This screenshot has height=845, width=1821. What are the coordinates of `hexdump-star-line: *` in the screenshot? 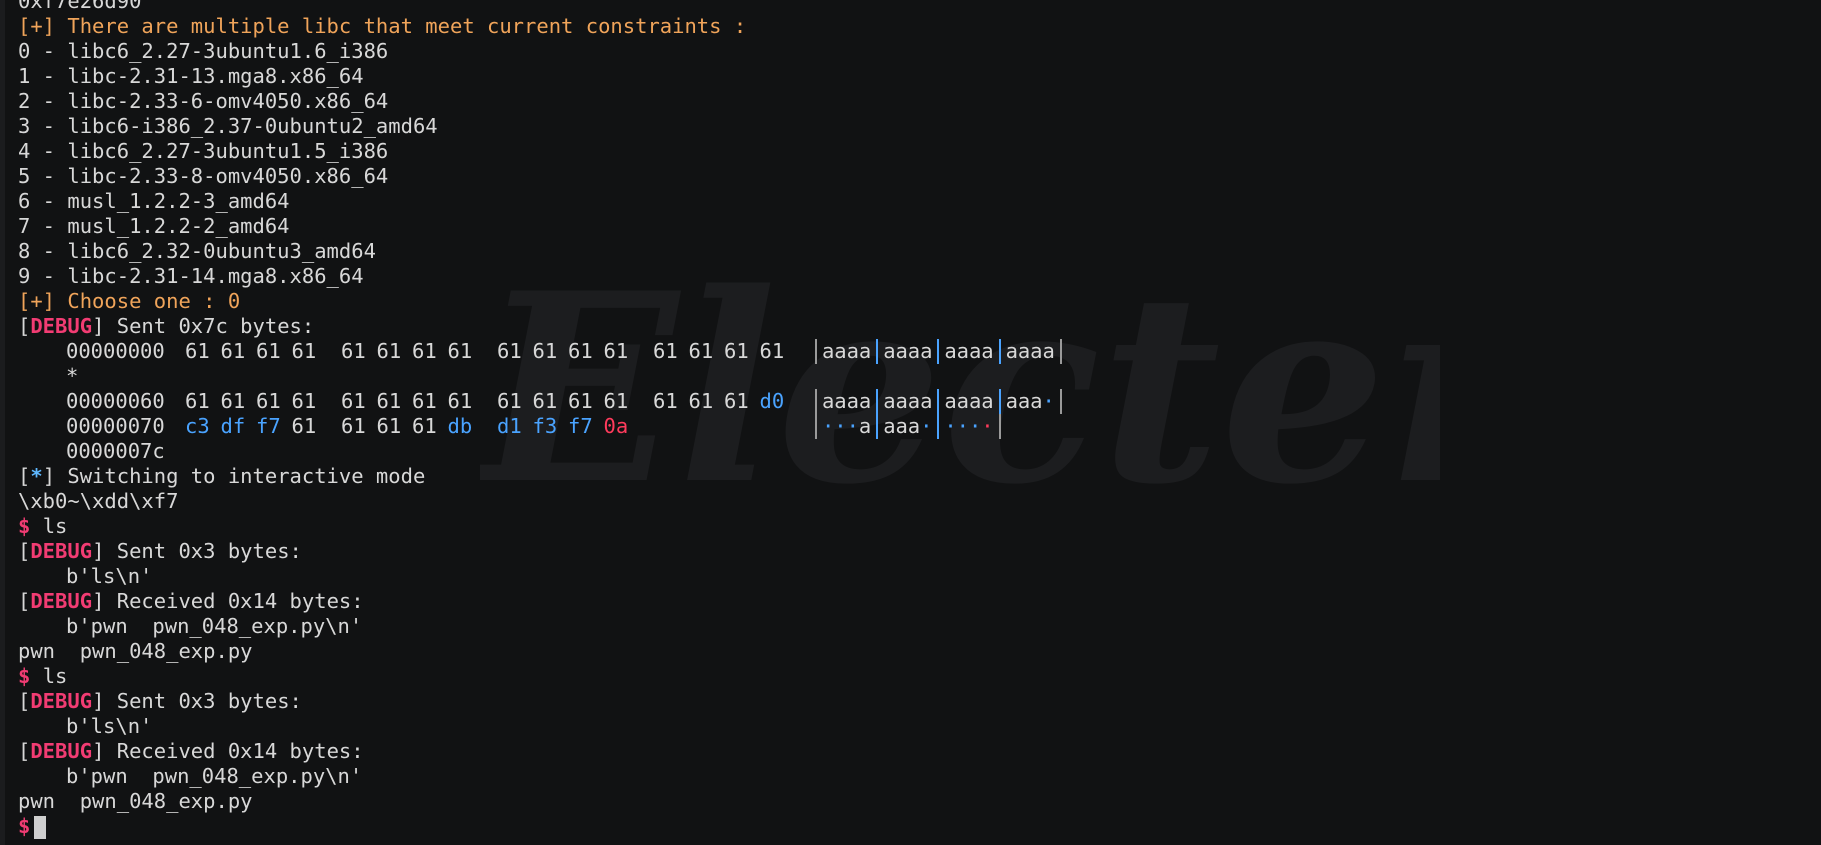 It's located at (908, 376).